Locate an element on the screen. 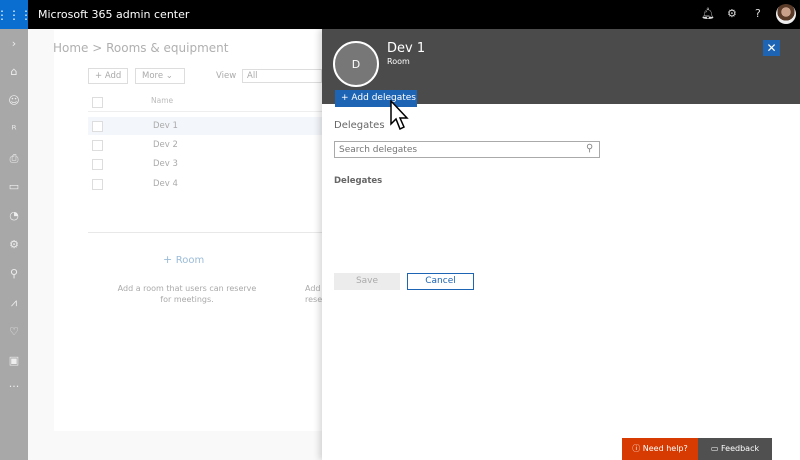 The width and height of the screenshot is (800, 460). equip-desc-2: rese is located at coordinates (314, 299).